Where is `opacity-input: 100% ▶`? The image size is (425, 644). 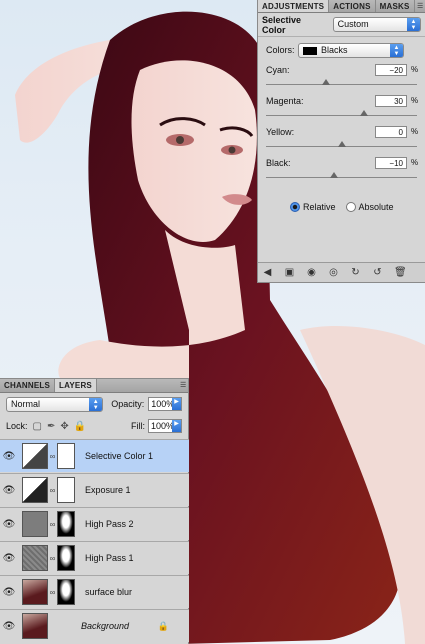
opacity-input: 100% ▶ is located at coordinates (165, 404).